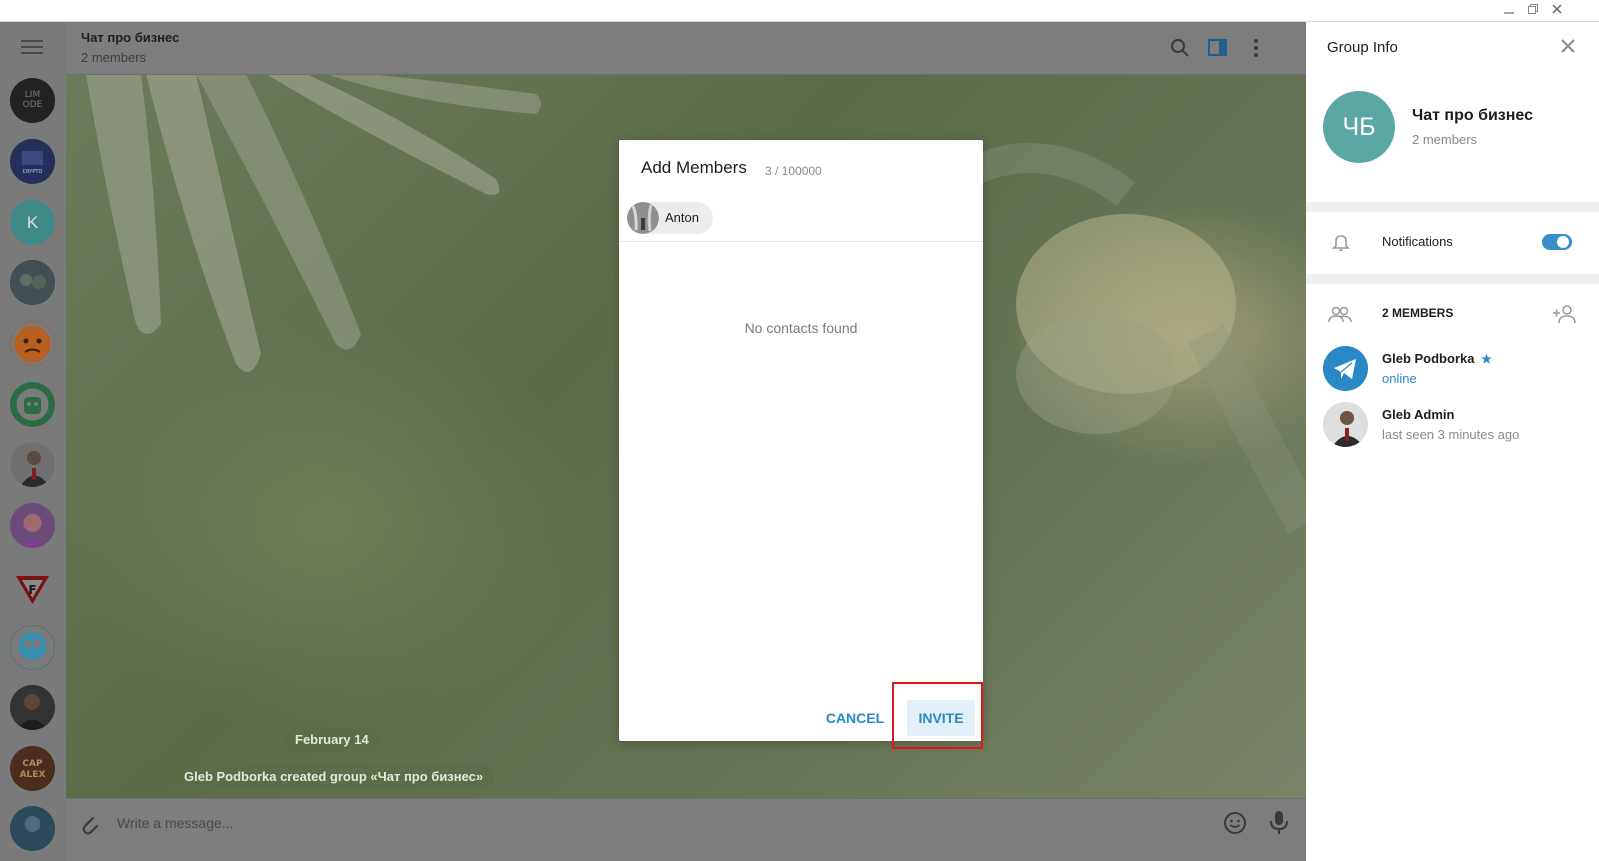 This screenshot has height=861, width=1599. I want to click on minimize-icon, so click(1509, 11).